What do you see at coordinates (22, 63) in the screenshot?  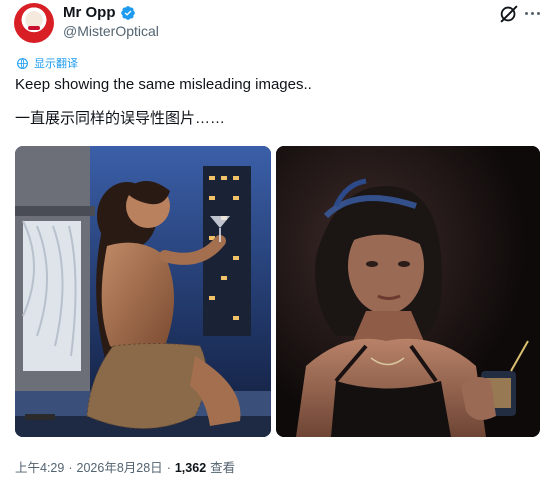 I see `translate-globe-icon` at bounding box center [22, 63].